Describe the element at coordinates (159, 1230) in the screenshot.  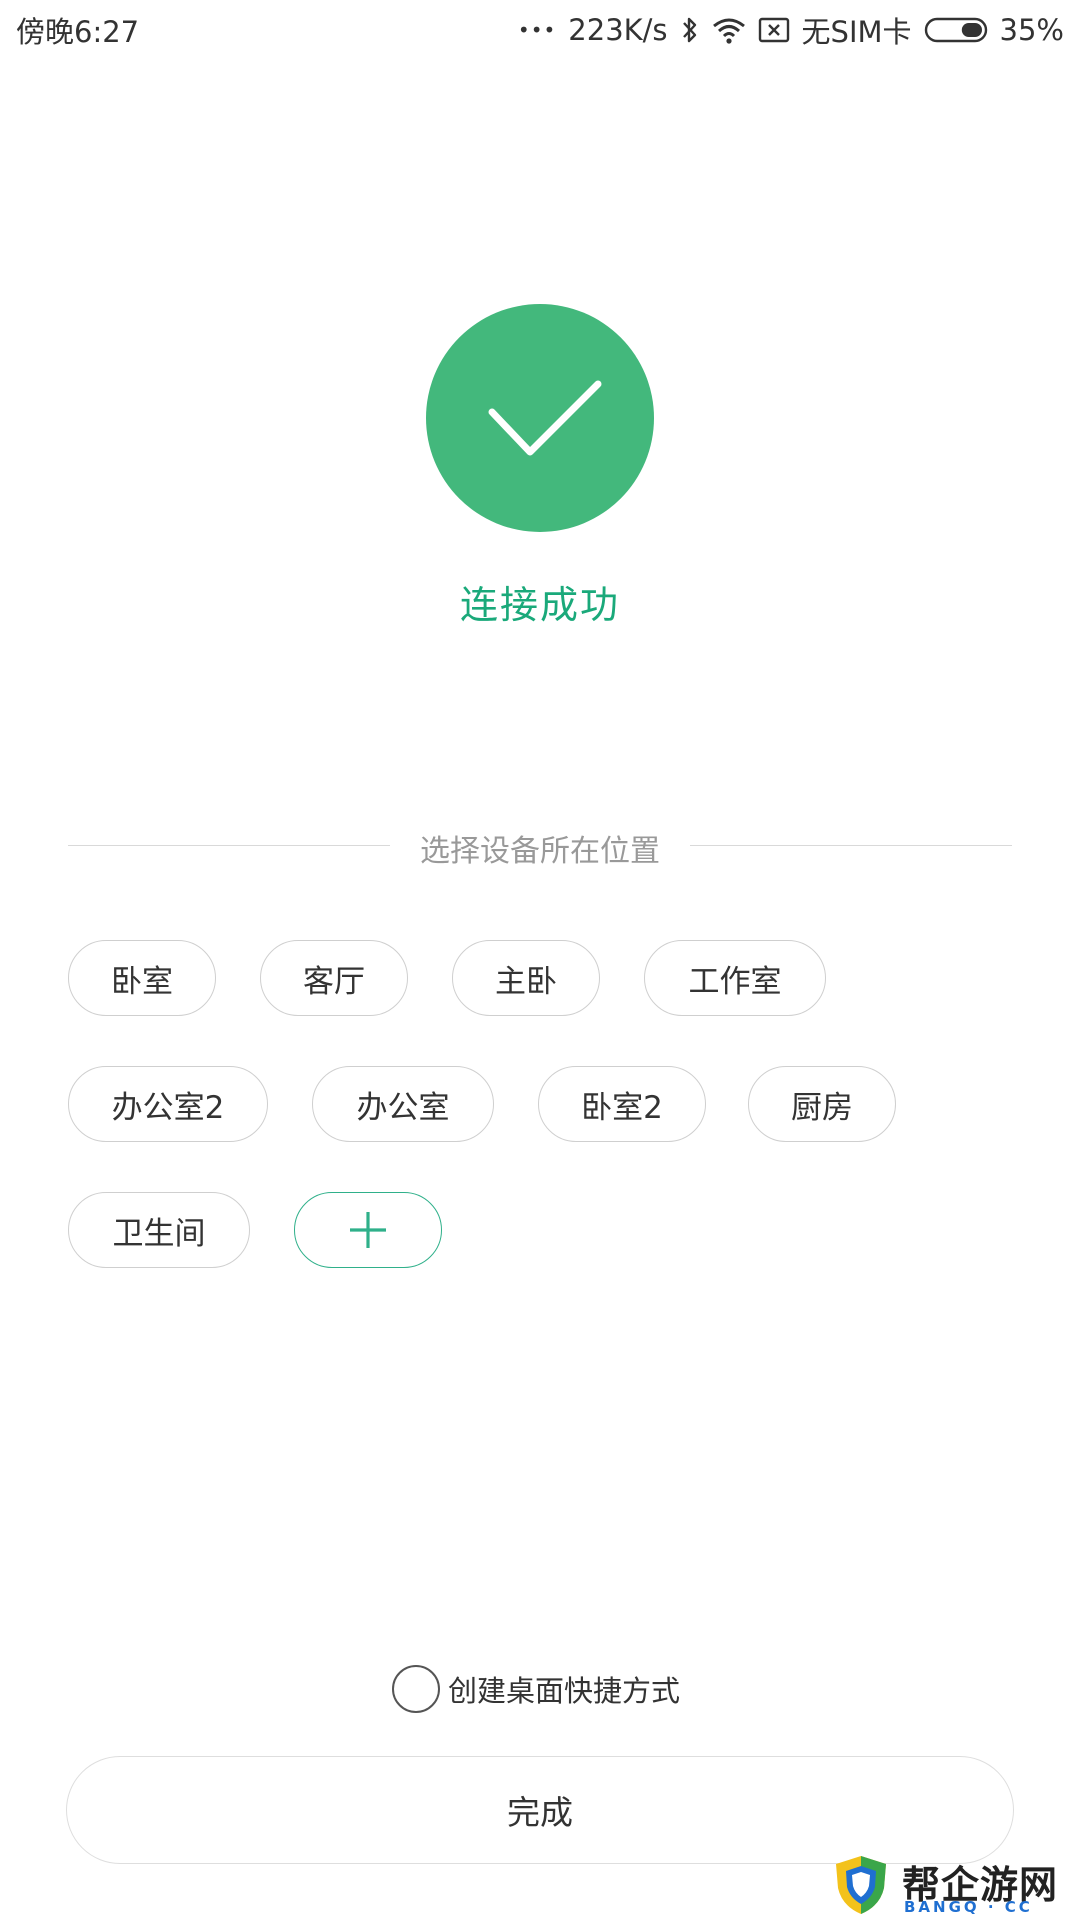
I see `location-chip-bathroom: 卫生间` at that location.